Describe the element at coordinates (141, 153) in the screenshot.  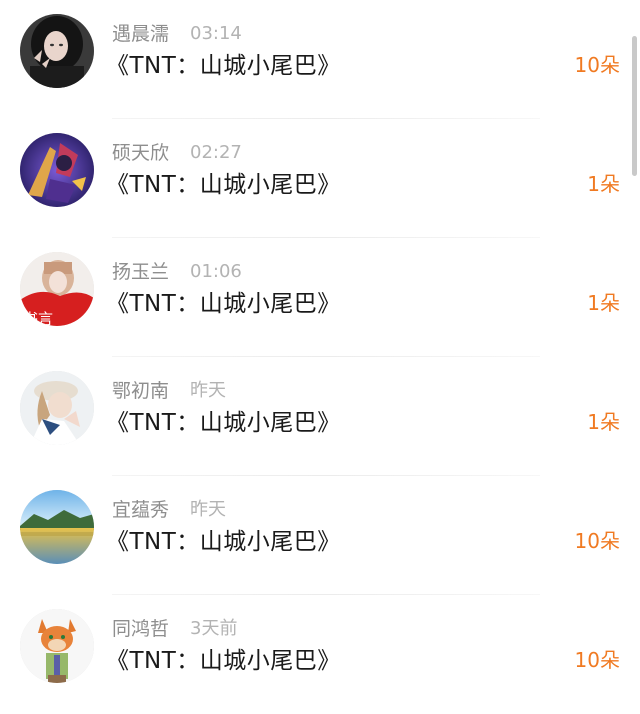
I see `user-name: 硕天欣` at that location.